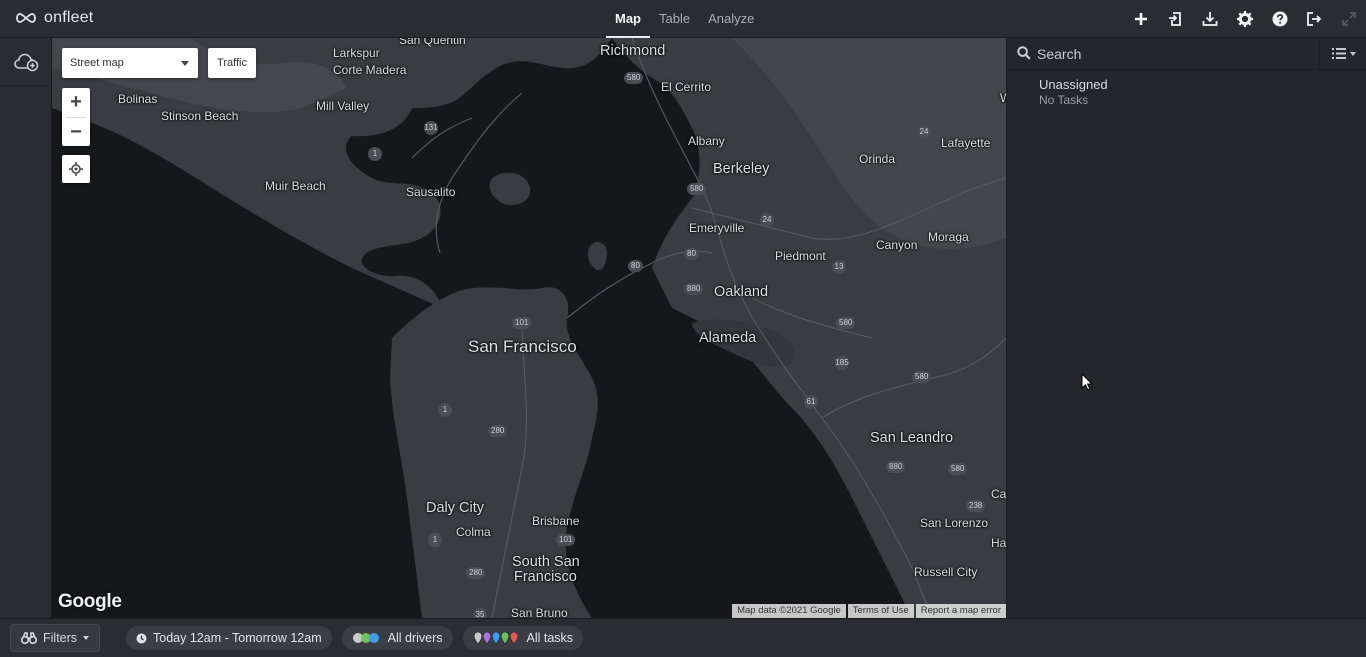  I want to click on time-range-label: Today 12am - Tomorrow 12am, so click(237, 638).